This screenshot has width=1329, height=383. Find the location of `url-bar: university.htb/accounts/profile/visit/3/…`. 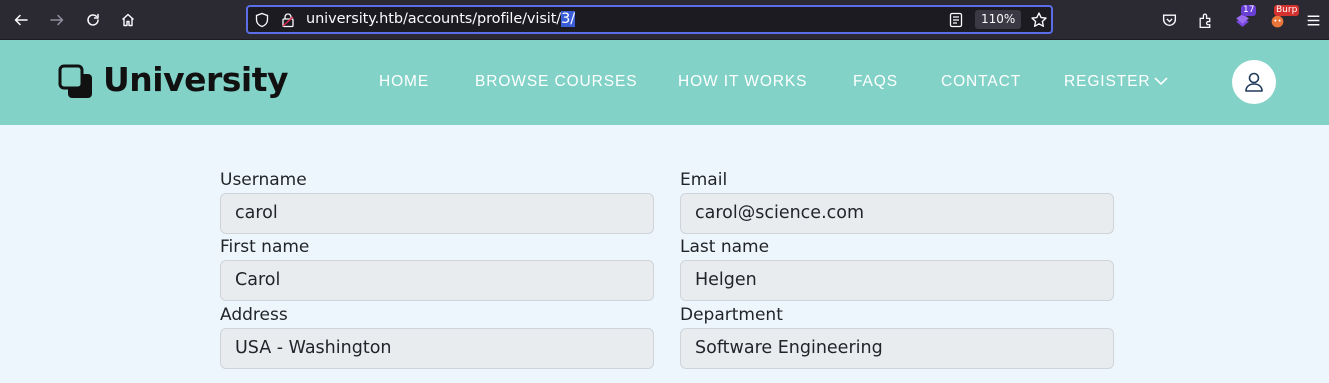

url-bar: university.htb/accounts/profile/visit/3/… is located at coordinates (649, 19).